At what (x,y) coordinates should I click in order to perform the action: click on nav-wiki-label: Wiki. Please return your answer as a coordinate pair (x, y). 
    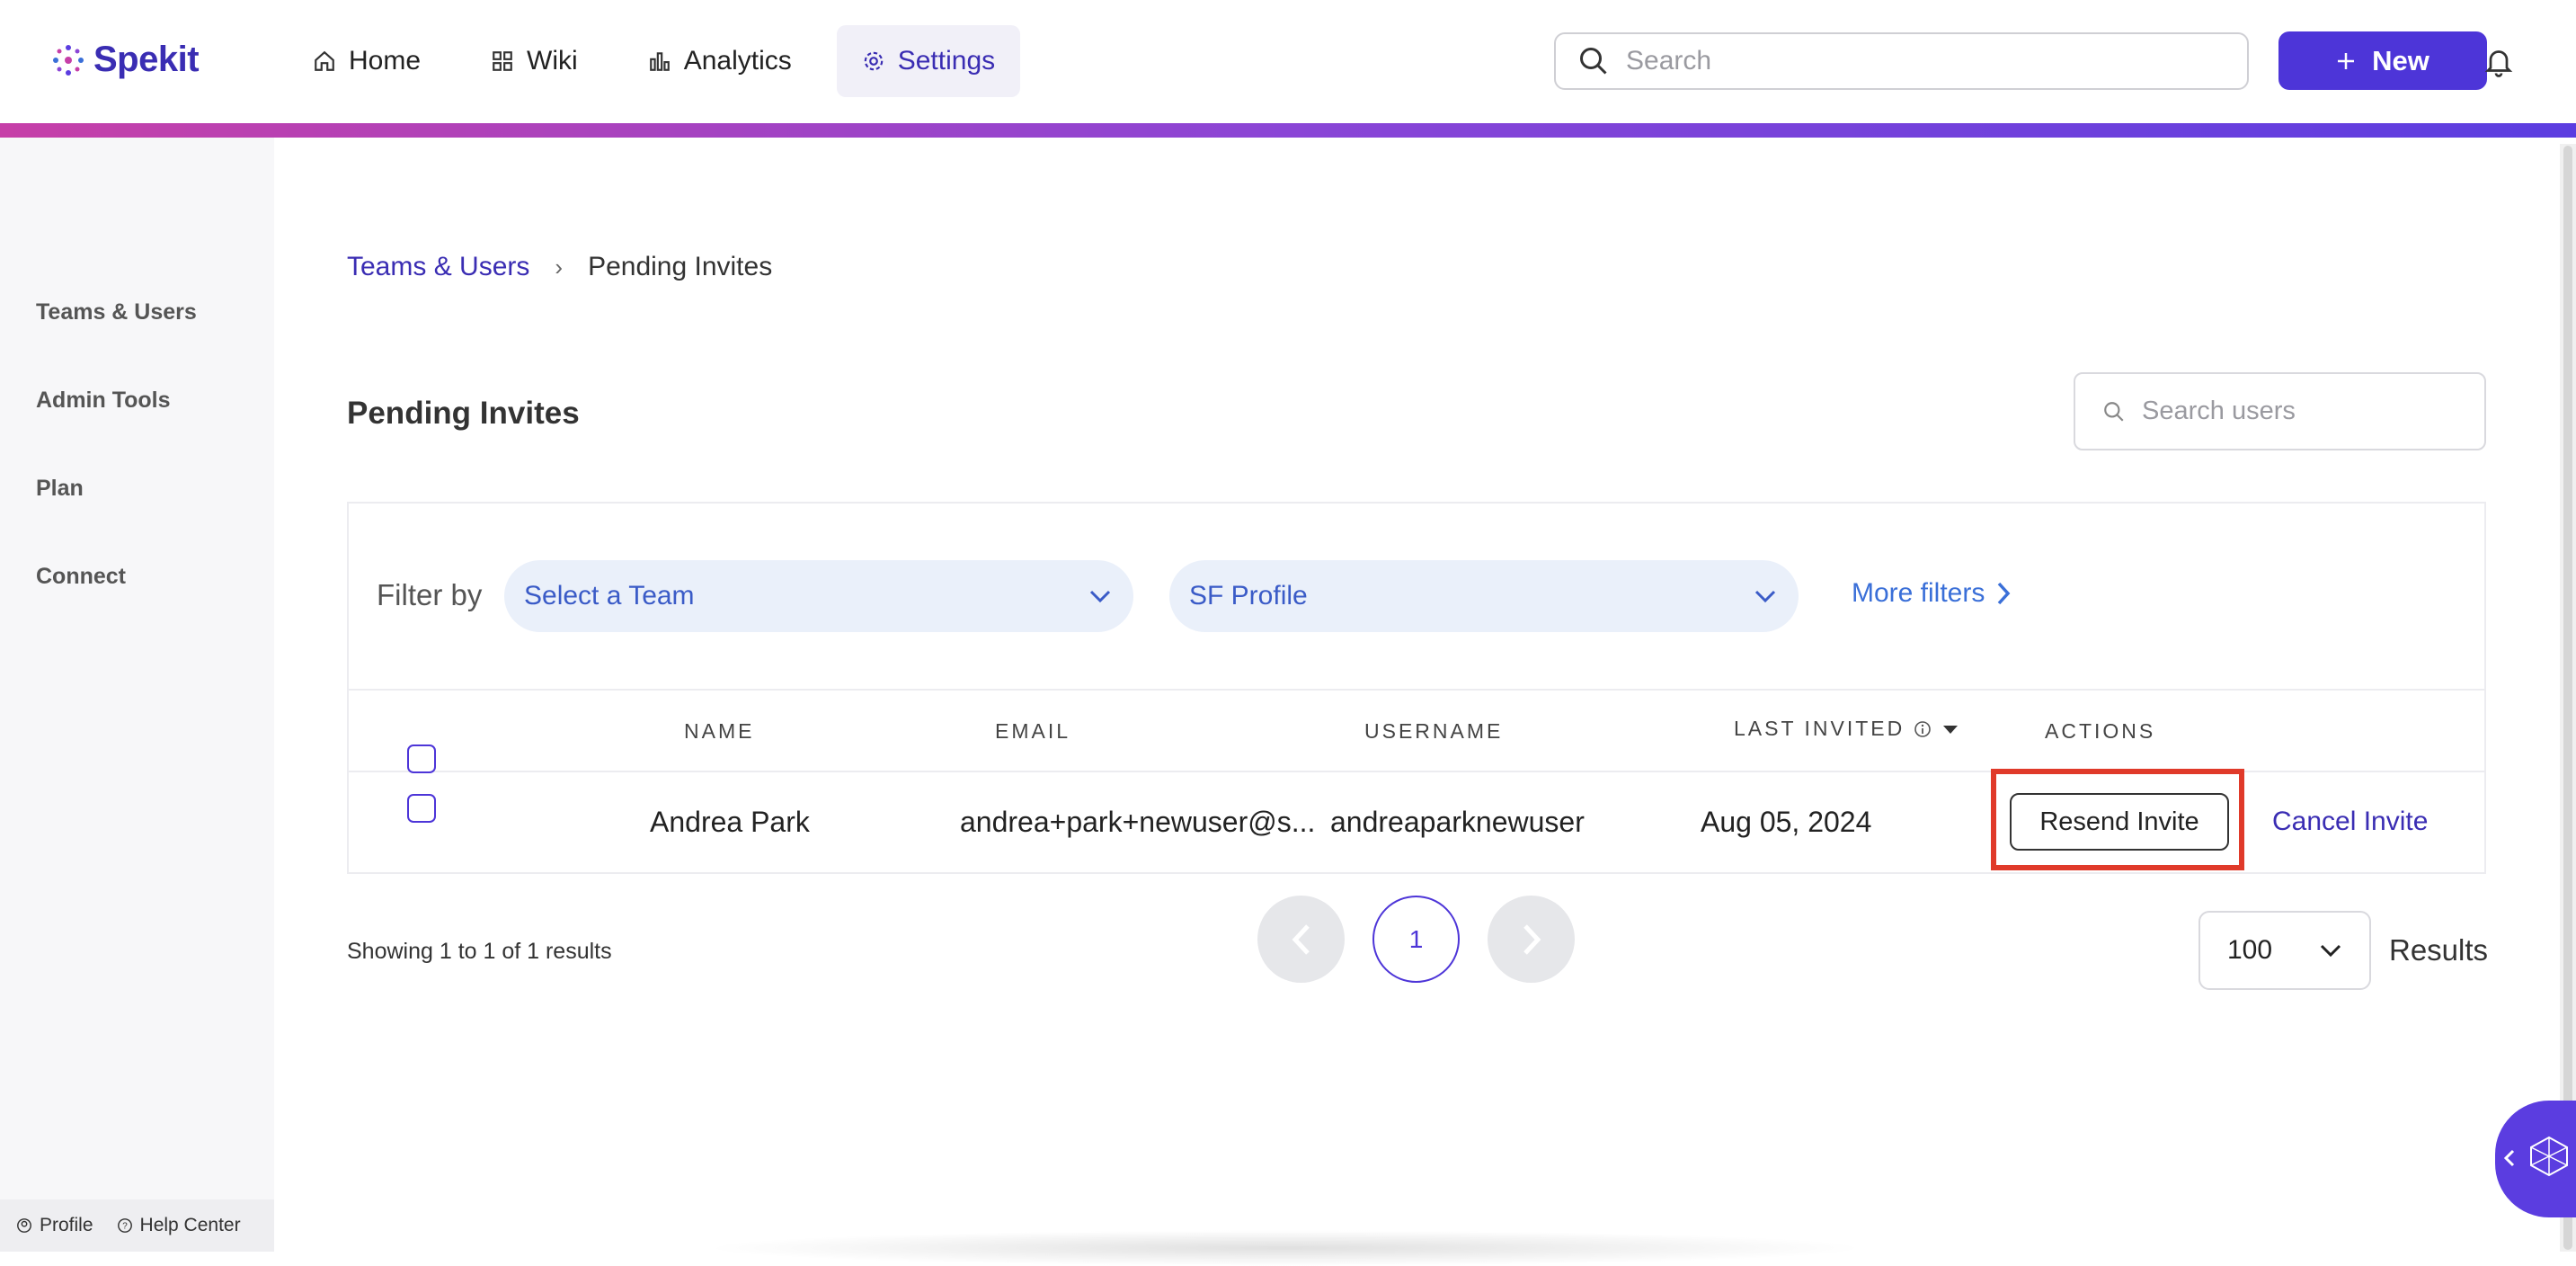
    Looking at the image, I should click on (552, 61).